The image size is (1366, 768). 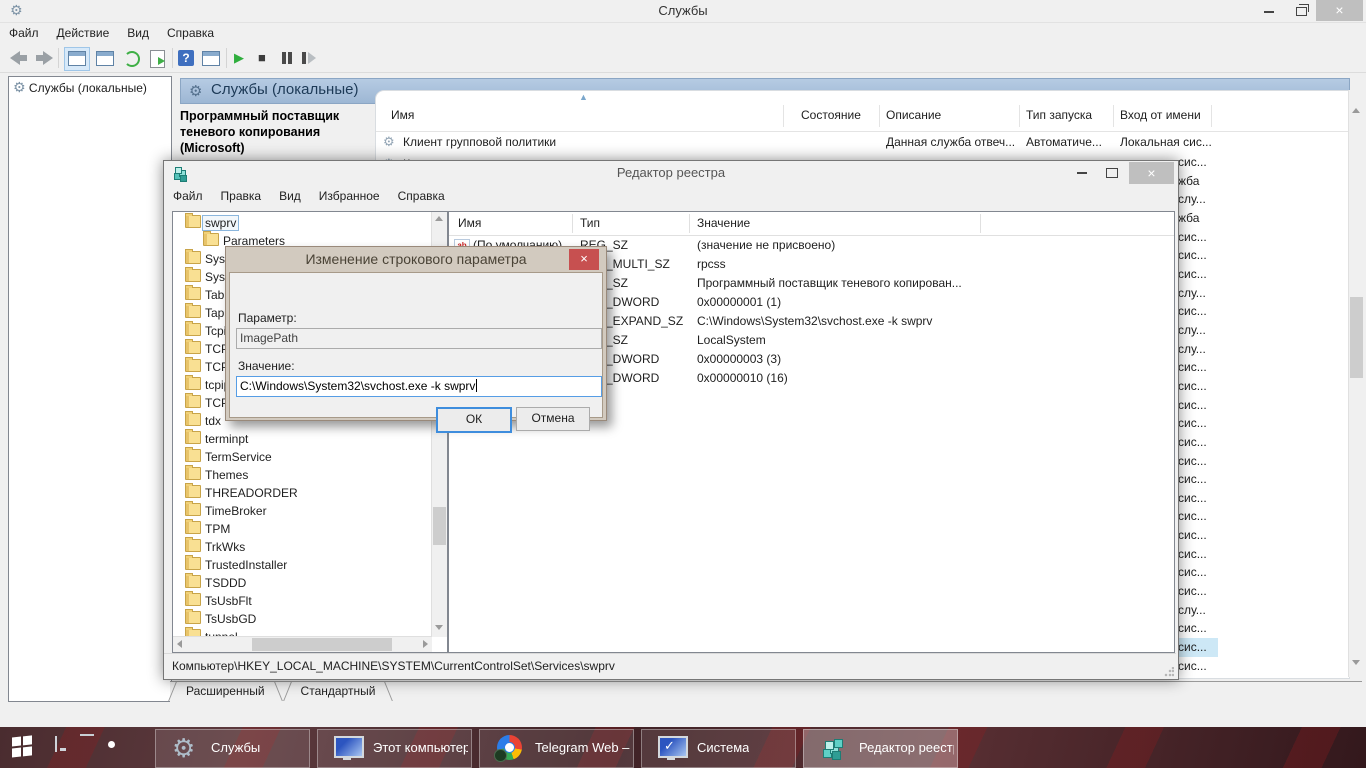 What do you see at coordinates (671, 196) in the screenshot?
I see `registry-menubar: Файл Правка Вид Избранное Справка` at bounding box center [671, 196].